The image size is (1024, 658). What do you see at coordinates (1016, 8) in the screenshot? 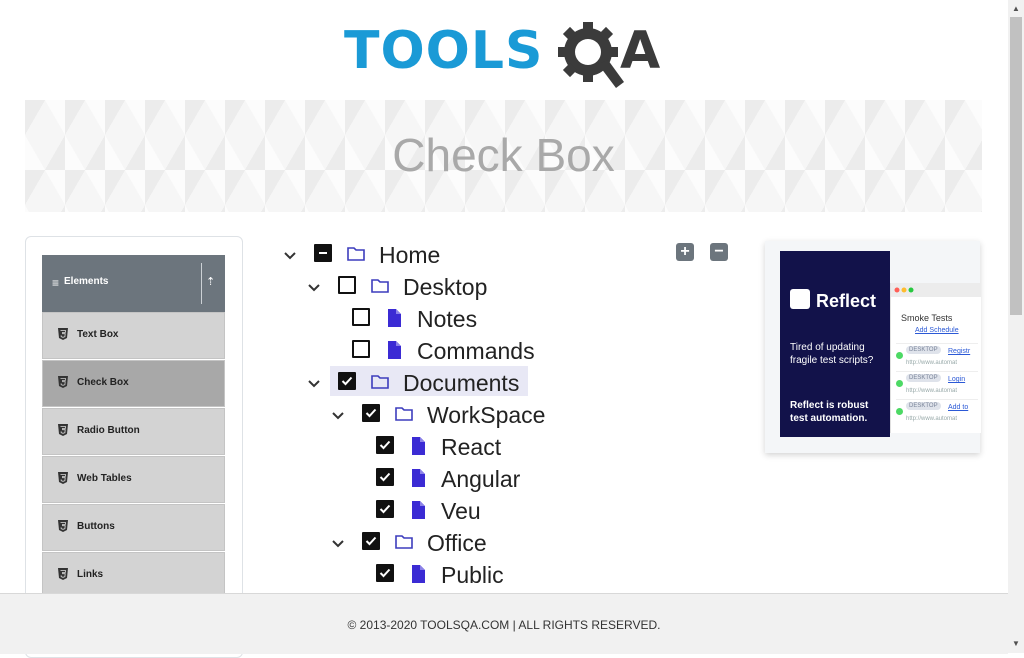
I see `scroll-up-arrow-icon: ▲` at bounding box center [1016, 8].